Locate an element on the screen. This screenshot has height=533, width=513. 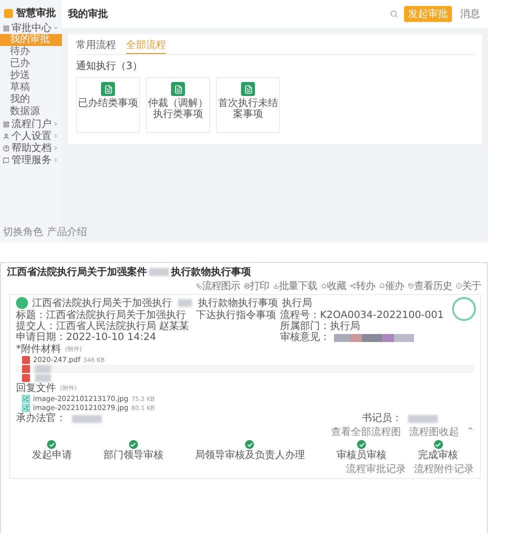
chevron-up-icon is located at coordinates (470, 428).